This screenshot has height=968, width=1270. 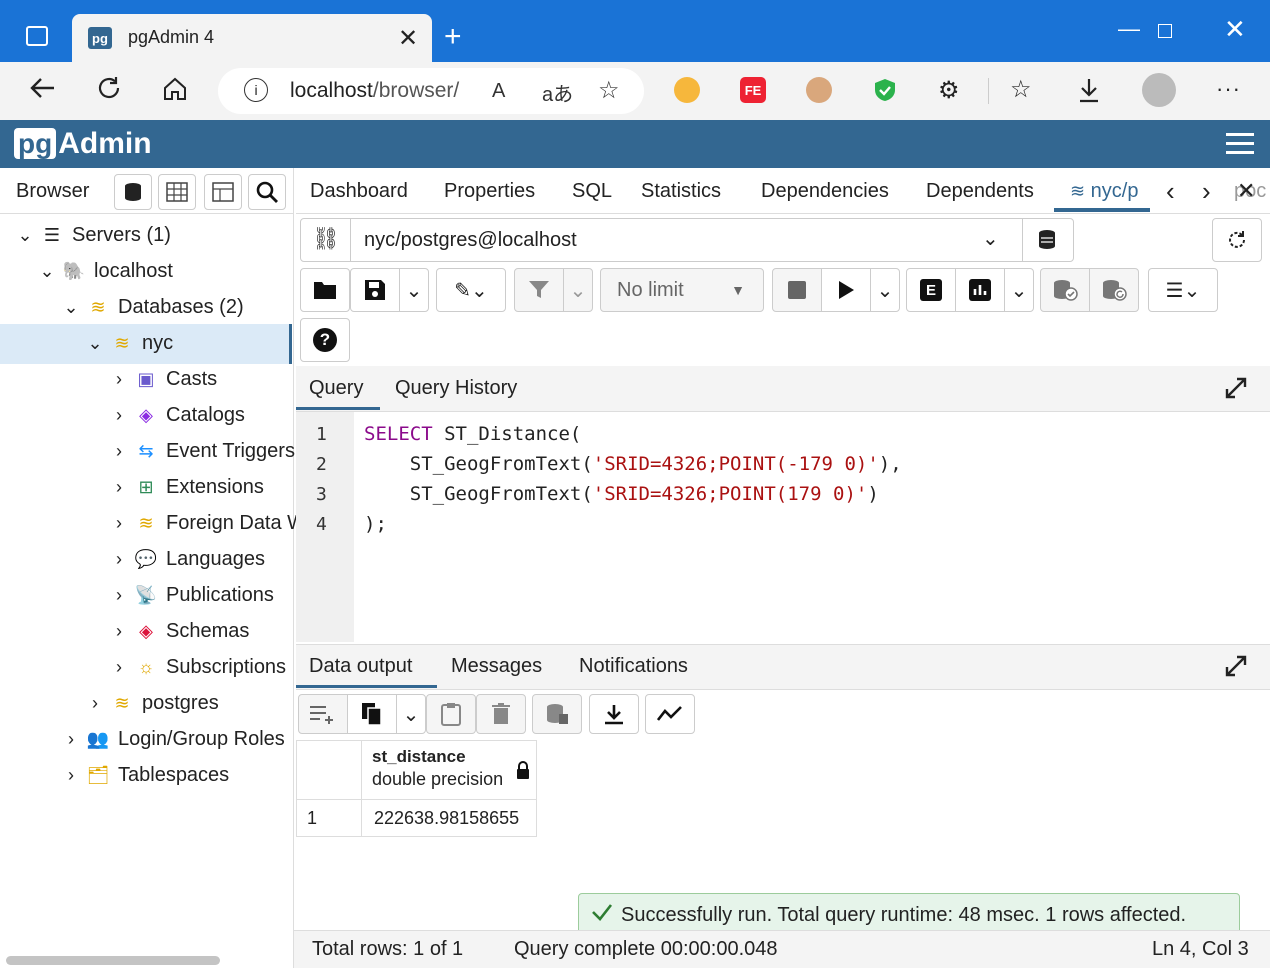 What do you see at coordinates (931, 290) in the screenshot?
I see `explain-icon: E` at bounding box center [931, 290].